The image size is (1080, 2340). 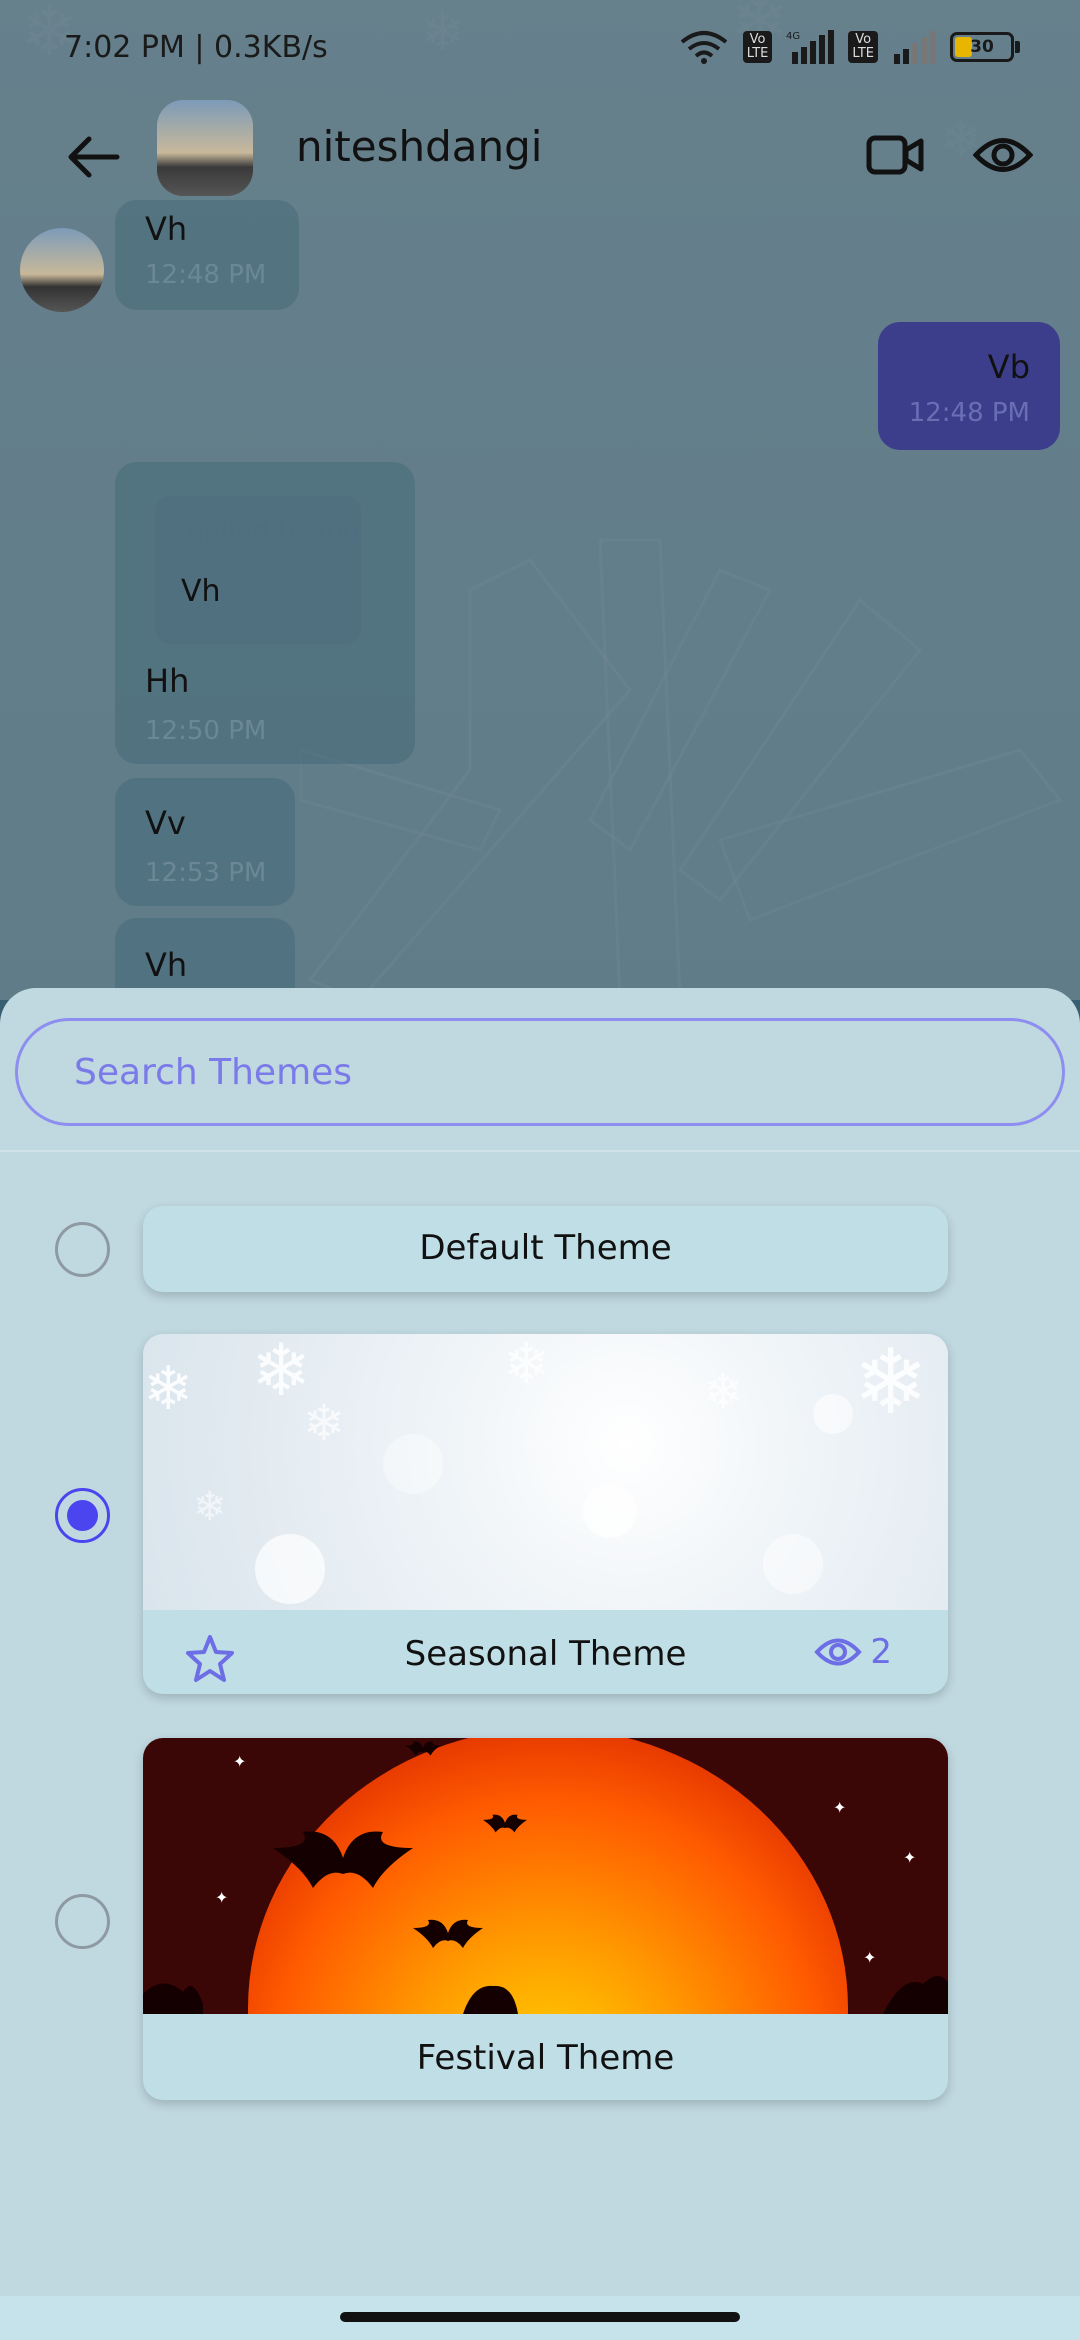 I want to click on wifi-icon, so click(x=704, y=47).